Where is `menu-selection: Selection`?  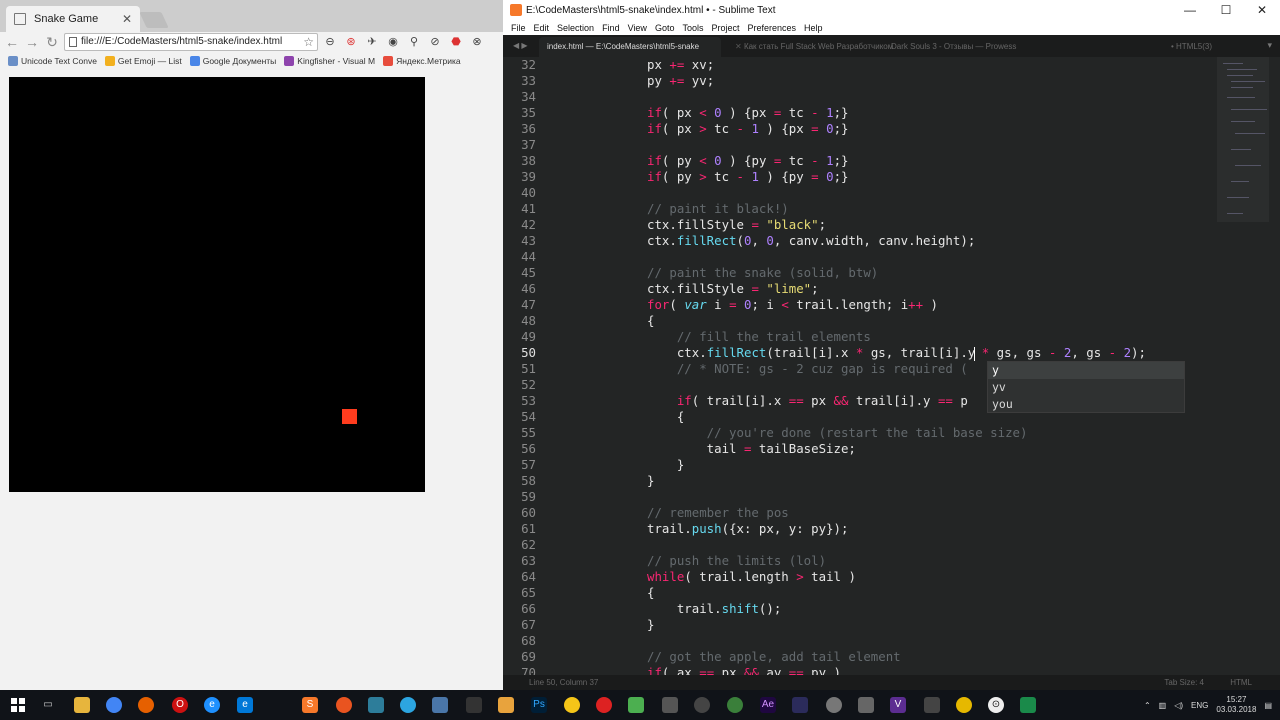
menu-selection: Selection is located at coordinates (575, 28).